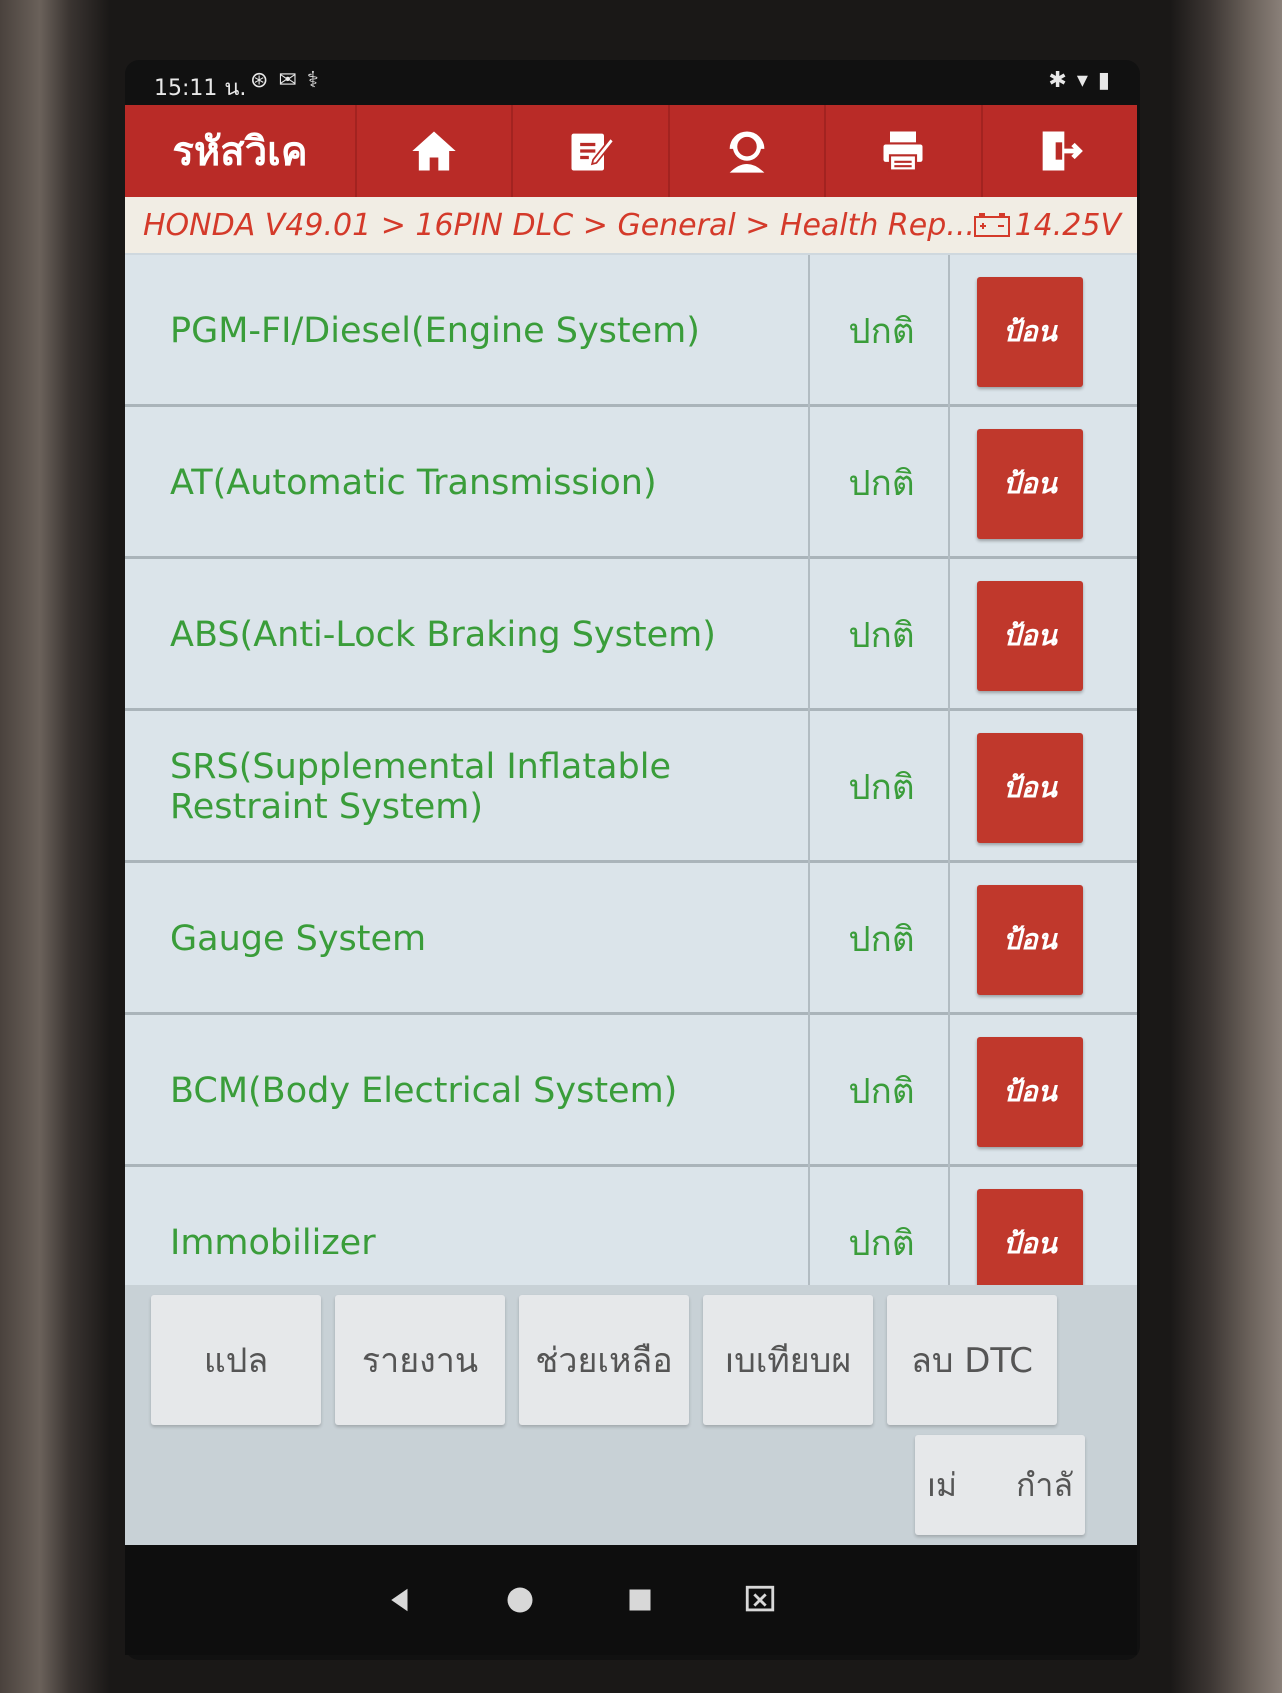  I want to click on battery-voltage: 14.25V, so click(1055, 225).